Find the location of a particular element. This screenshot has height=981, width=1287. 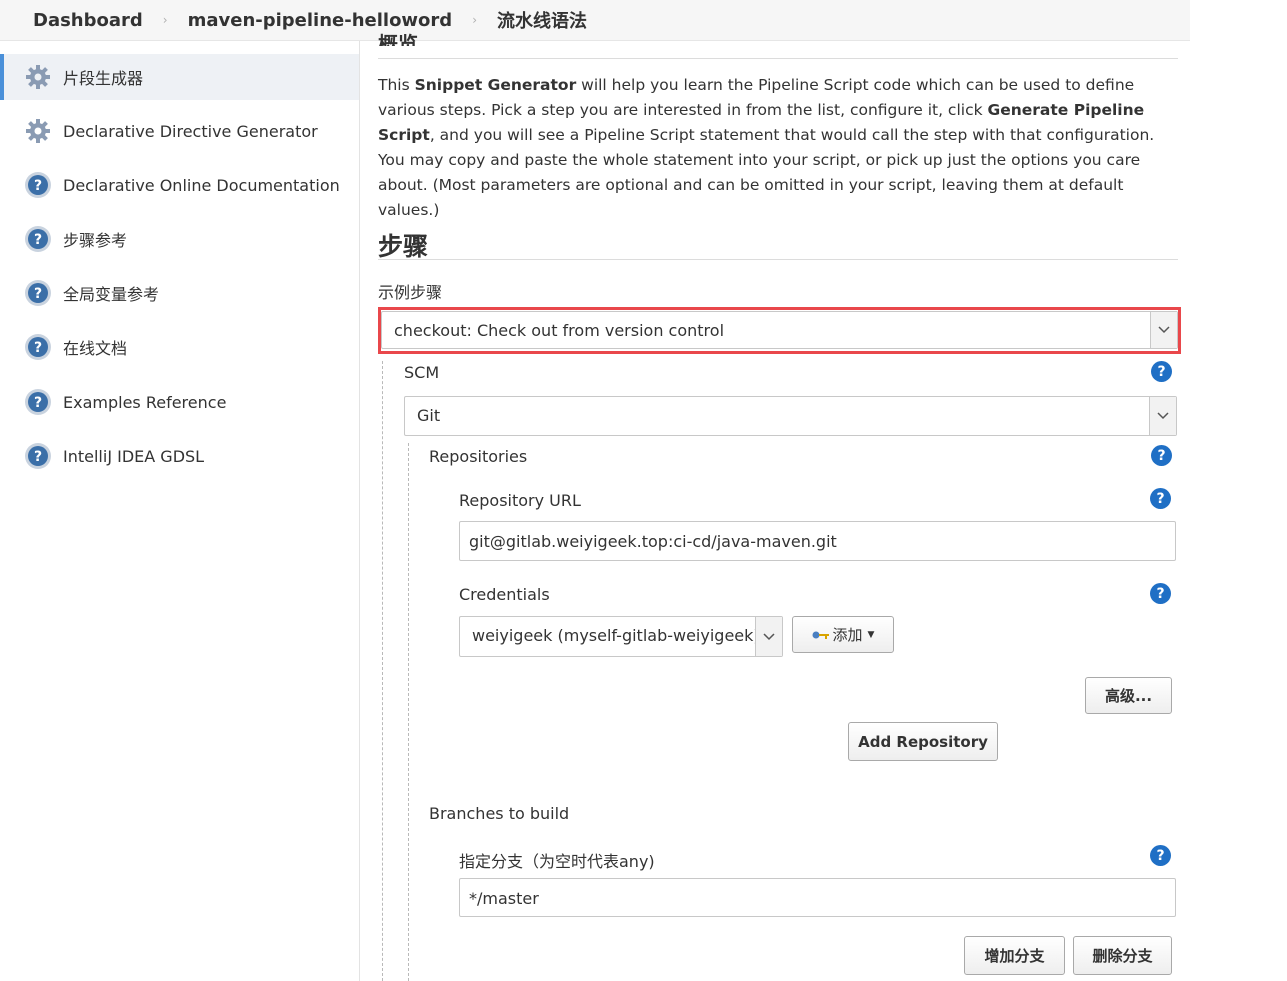

key-icon is located at coordinates (821, 635).